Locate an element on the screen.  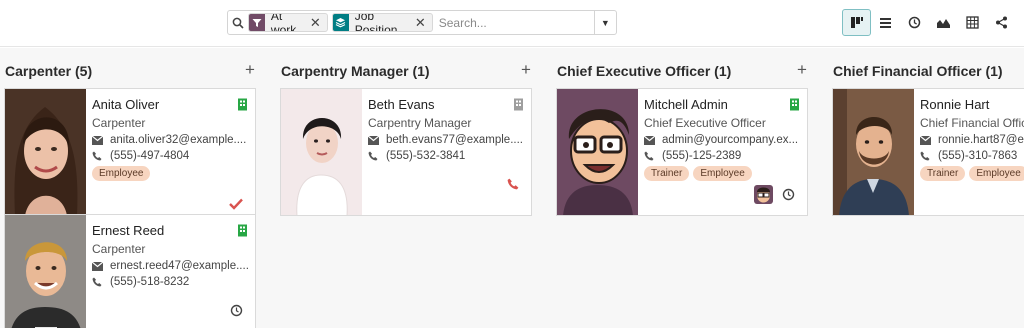
kanban-icon is located at coordinates (856, 22).